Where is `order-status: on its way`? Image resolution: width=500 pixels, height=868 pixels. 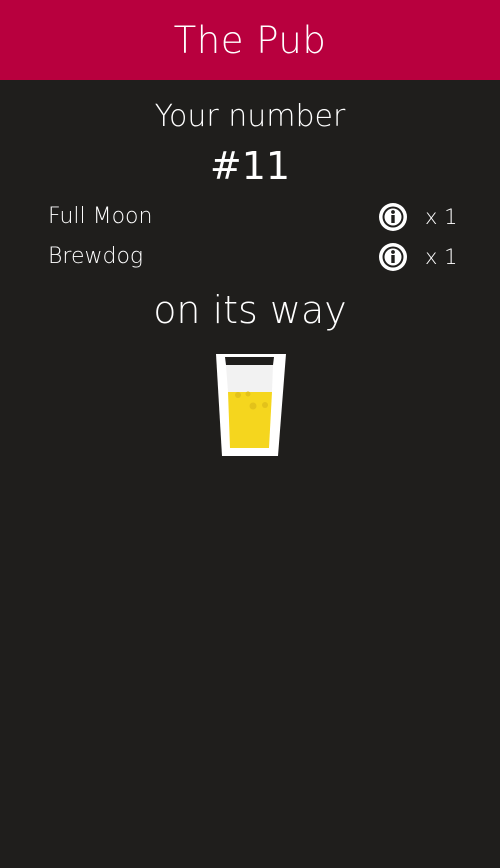 order-status: on its way is located at coordinates (250, 310).